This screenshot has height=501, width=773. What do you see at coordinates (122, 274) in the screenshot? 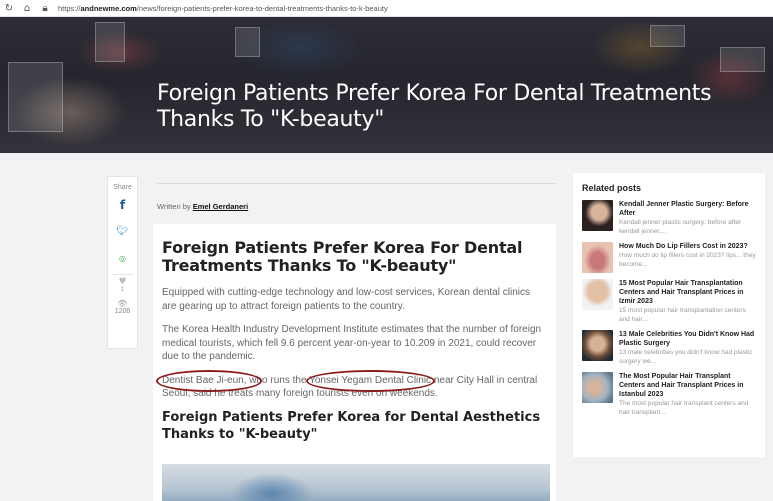
I see `share-divider` at bounding box center [122, 274].